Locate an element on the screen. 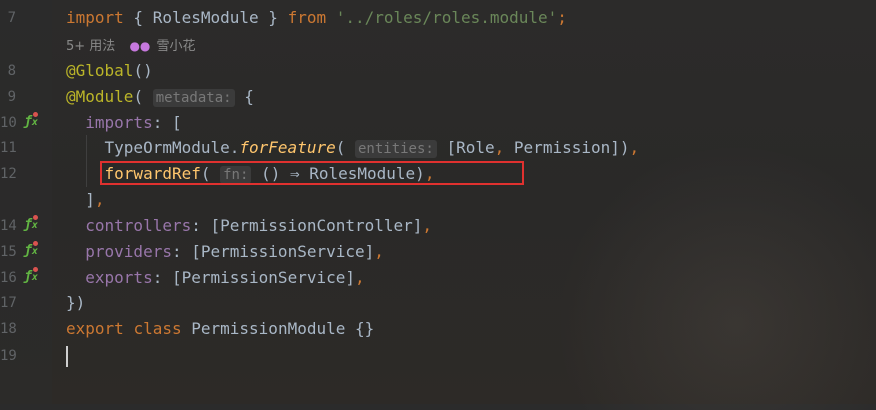 The height and width of the screenshot is (410, 876). line-number: 10 is located at coordinates (8, 123).